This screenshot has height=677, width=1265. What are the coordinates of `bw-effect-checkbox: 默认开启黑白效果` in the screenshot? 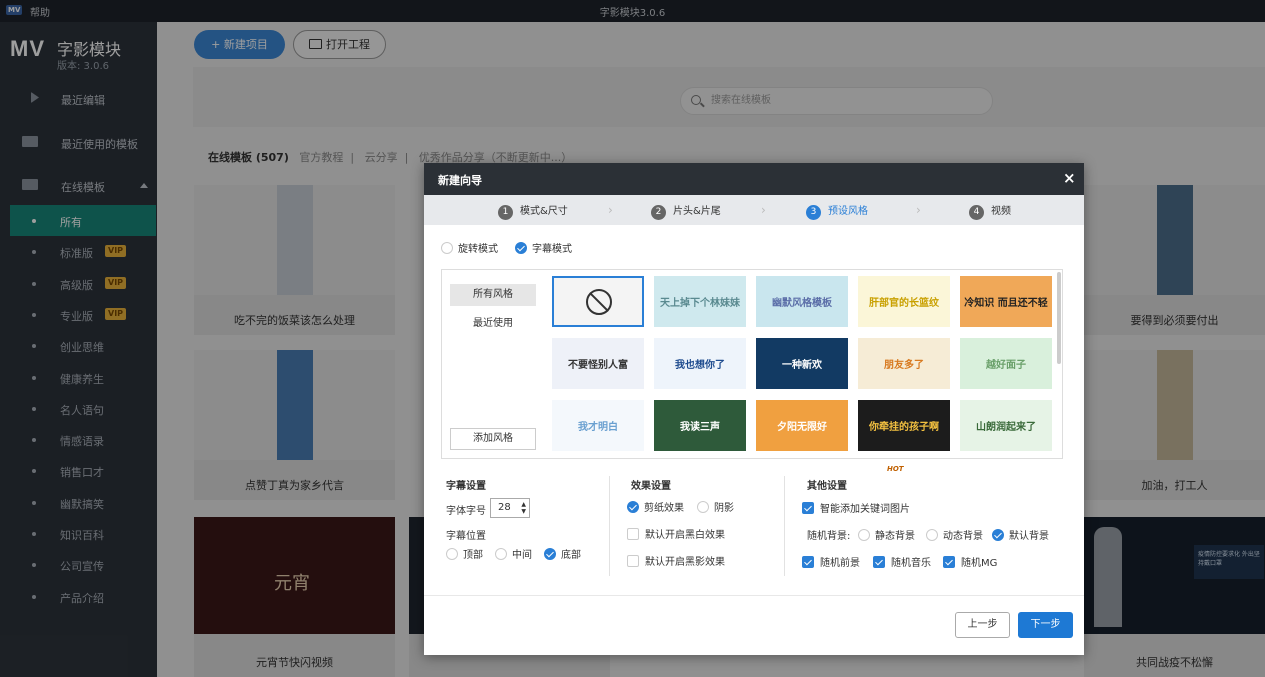 It's located at (676, 533).